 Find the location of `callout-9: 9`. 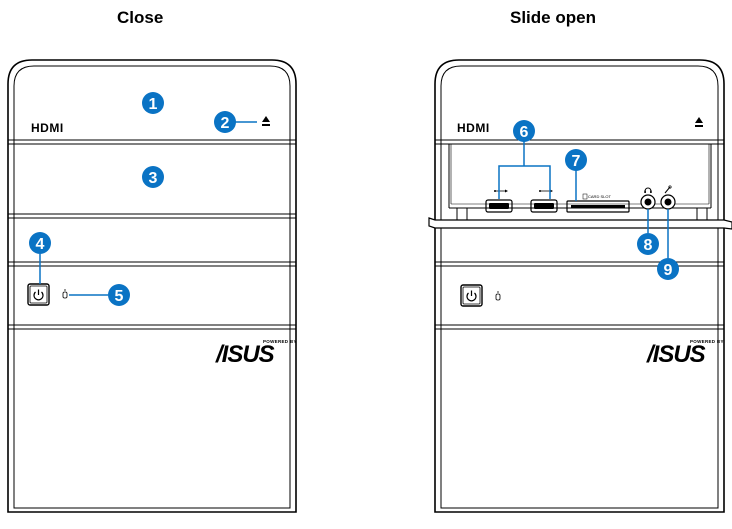

callout-9: 9 is located at coordinates (668, 269).